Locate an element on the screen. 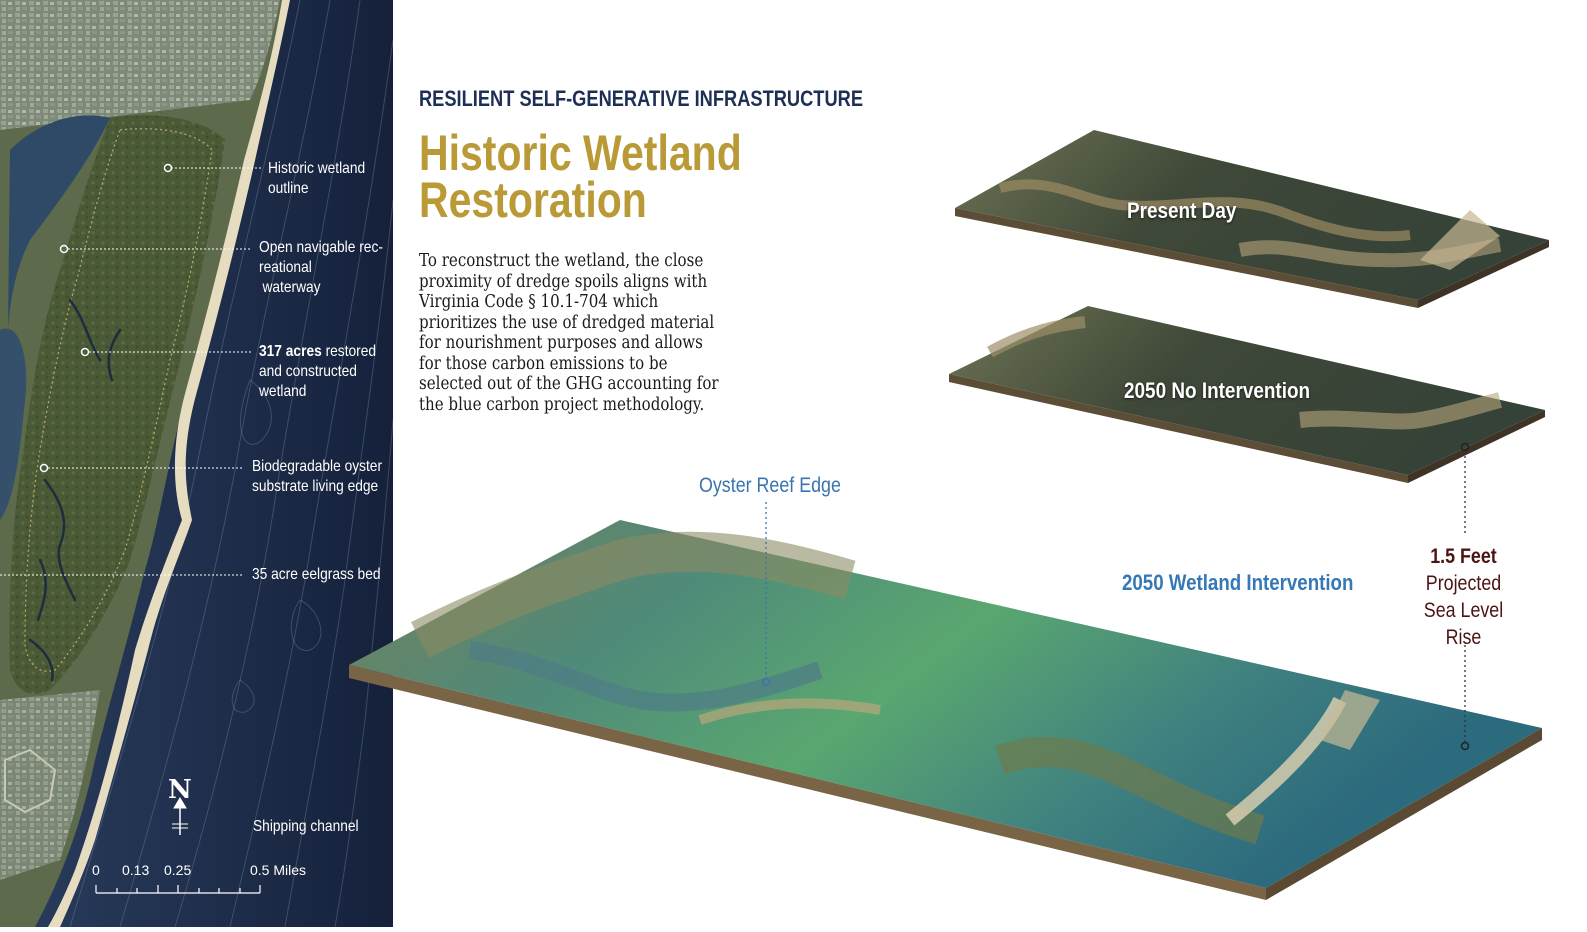 The height and width of the screenshot is (932, 1587). sea-level-rise-text: Projected is located at coordinates (1463, 583).